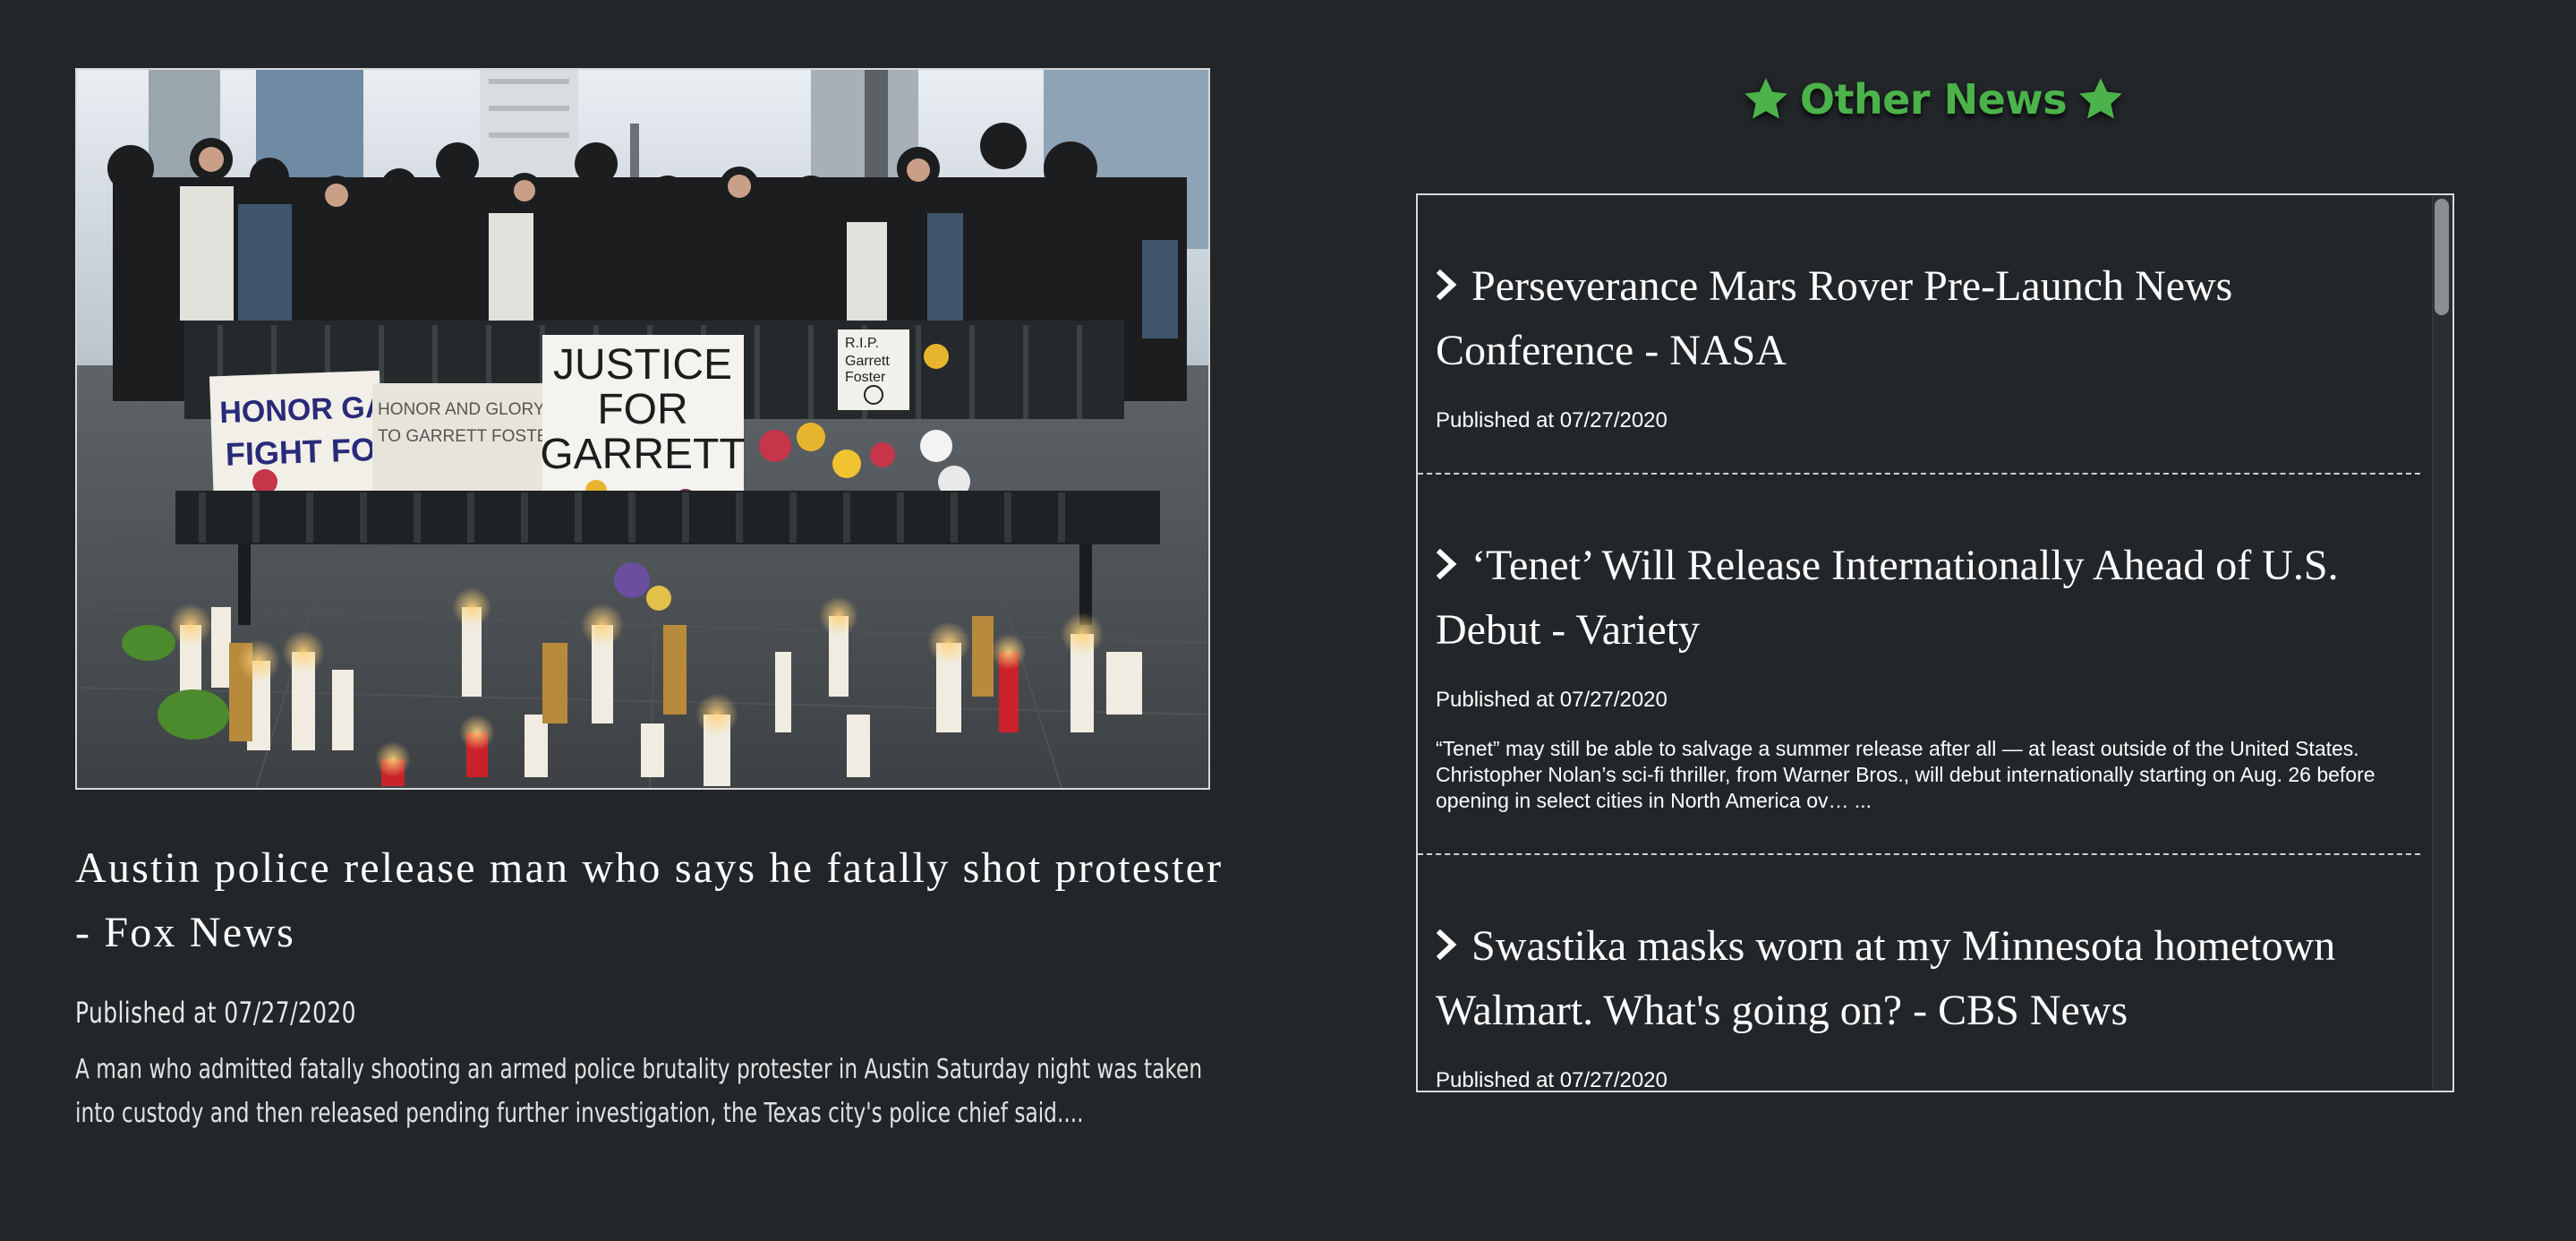 The height and width of the screenshot is (1241, 2576). Describe the element at coordinates (461, 409) in the screenshot. I see `svg-text: HONOR AND GLORY` at that location.